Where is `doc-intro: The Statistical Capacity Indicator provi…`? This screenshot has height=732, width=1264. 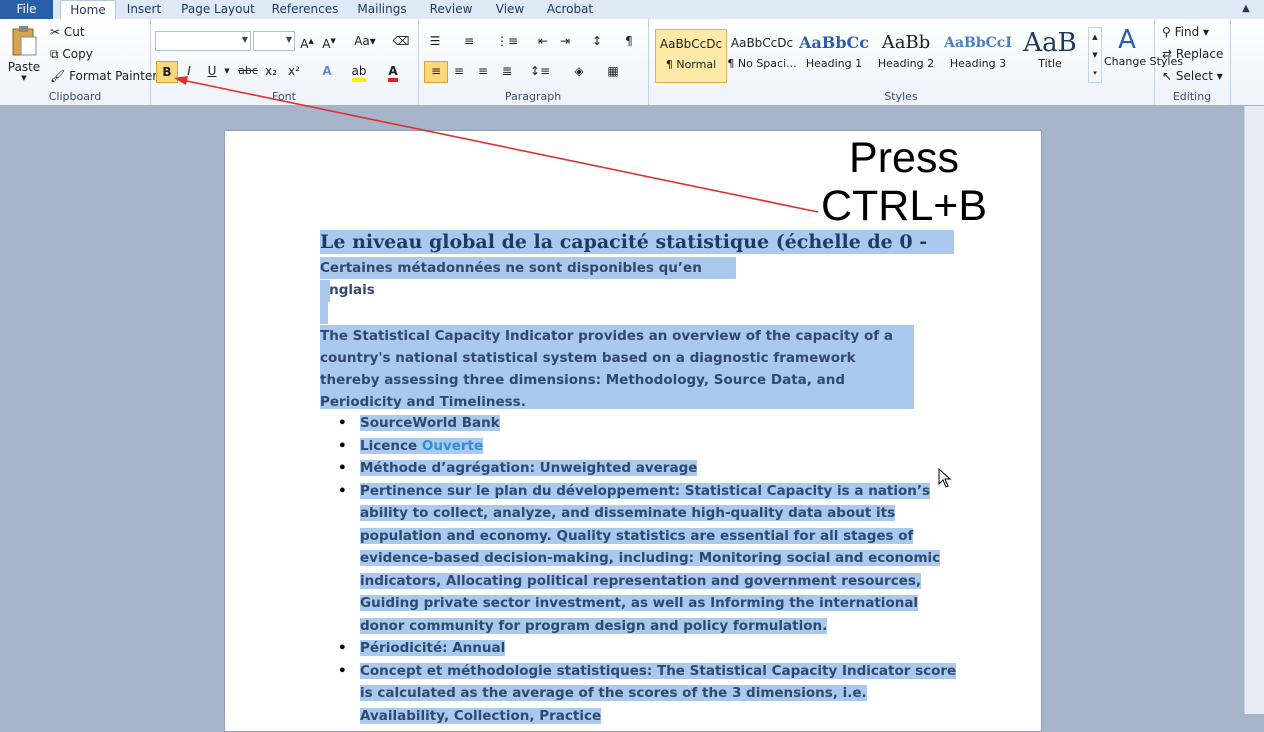 doc-intro: The Statistical Capacity Indicator provi… is located at coordinates (617, 367).